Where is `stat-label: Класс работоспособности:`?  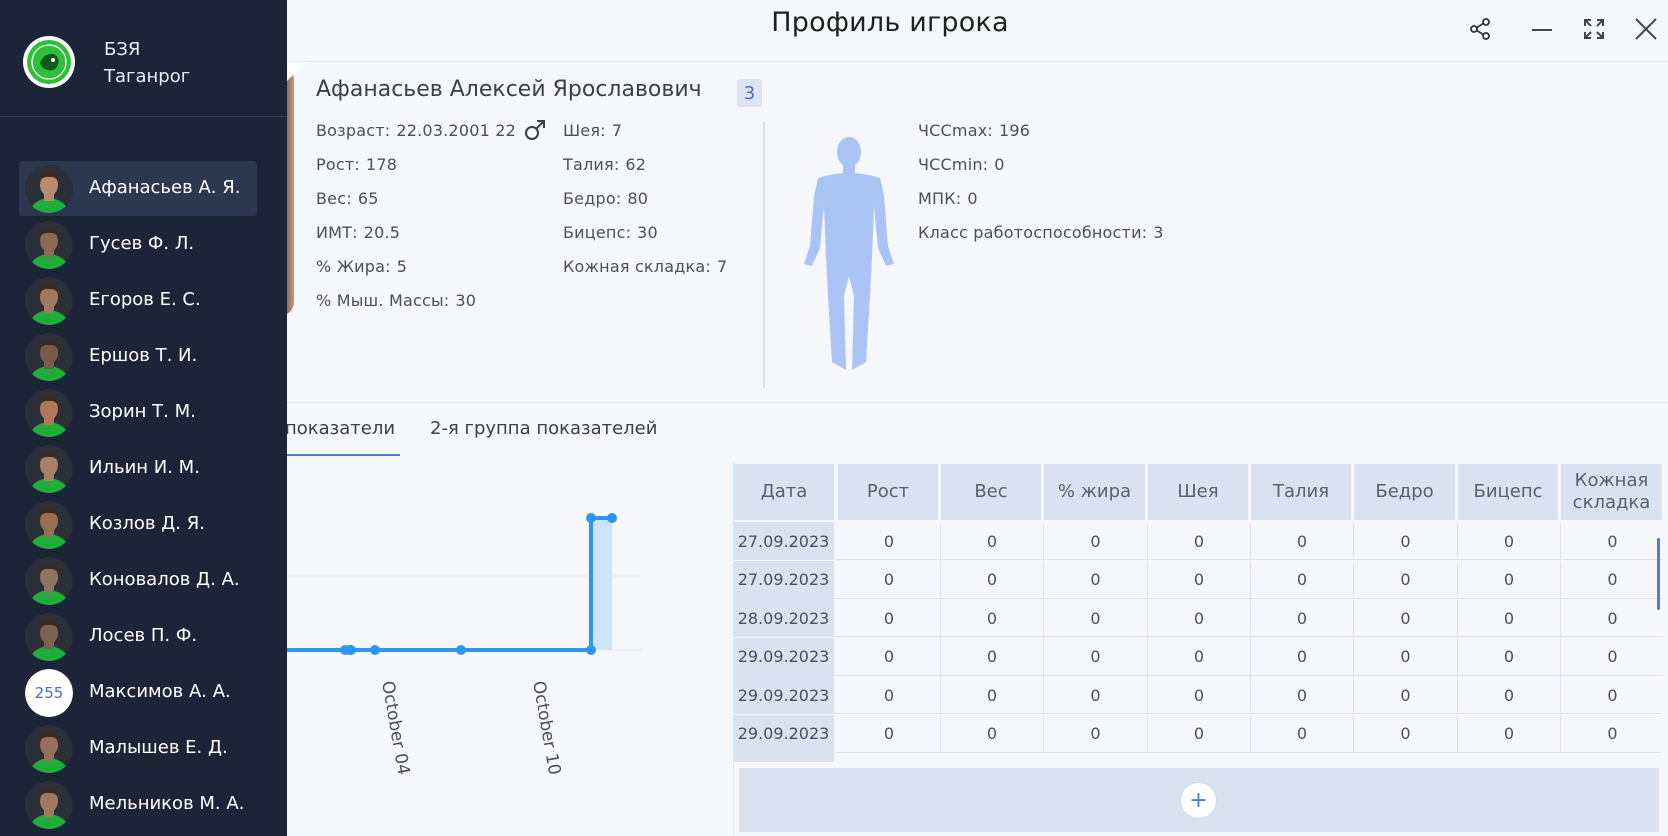
stat-label: Класс работоспособности: is located at coordinates (1033, 232).